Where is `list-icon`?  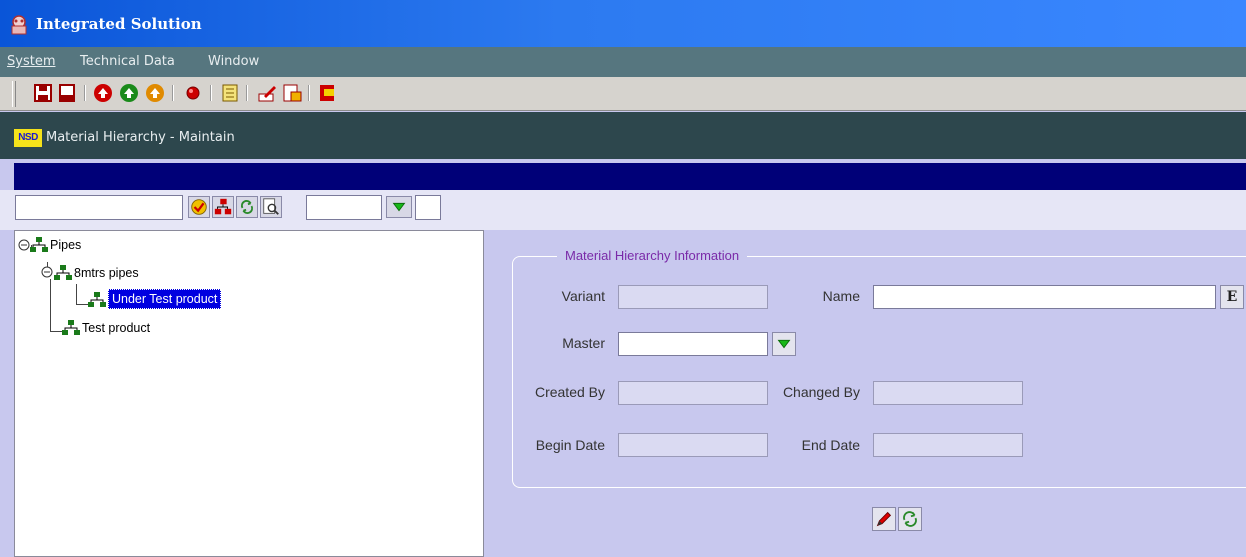 list-icon is located at coordinates (230, 93).